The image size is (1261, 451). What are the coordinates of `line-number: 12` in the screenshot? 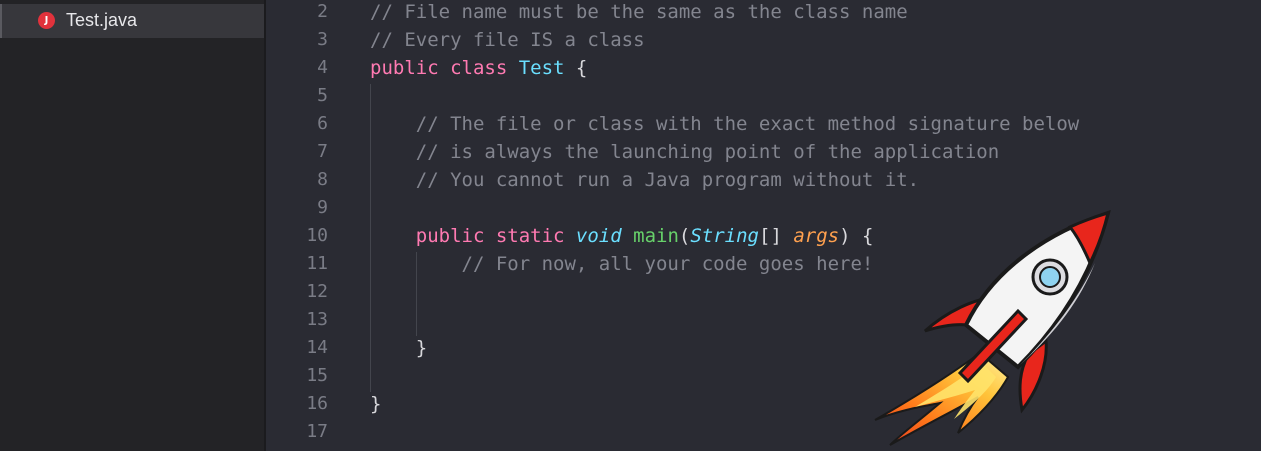 It's located at (317, 291).